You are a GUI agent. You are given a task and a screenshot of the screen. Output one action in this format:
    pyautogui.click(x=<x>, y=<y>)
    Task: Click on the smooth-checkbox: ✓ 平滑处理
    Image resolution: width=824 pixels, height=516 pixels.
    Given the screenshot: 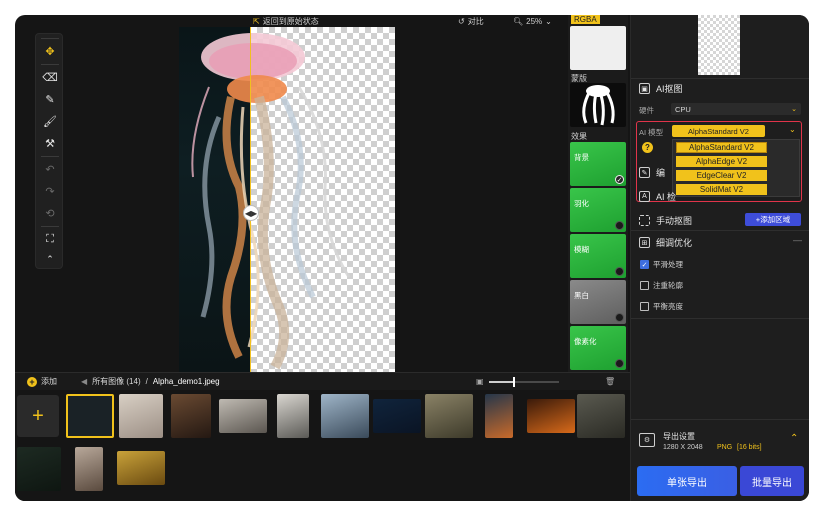 What is the action you would take?
    pyautogui.click(x=661, y=264)
    